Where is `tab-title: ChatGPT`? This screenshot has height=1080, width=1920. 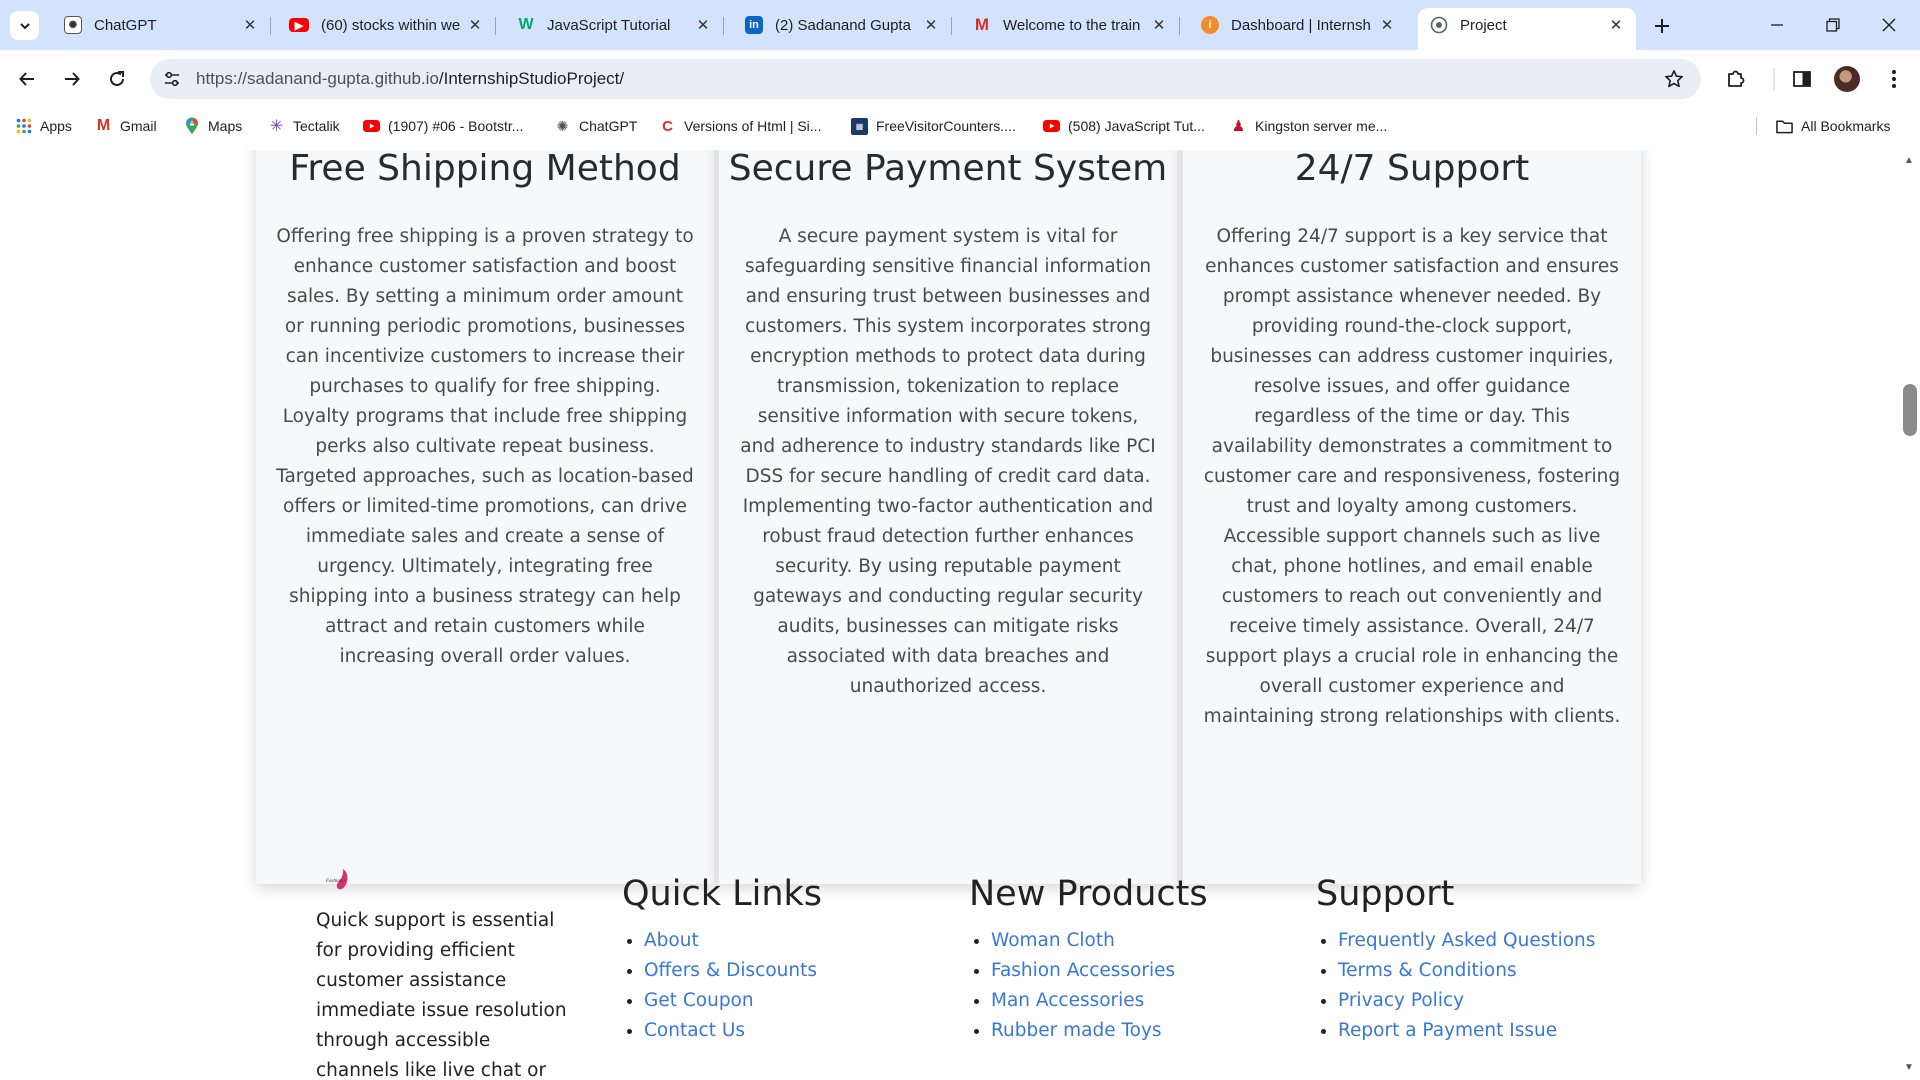
tab-title: ChatGPT is located at coordinates (125, 25).